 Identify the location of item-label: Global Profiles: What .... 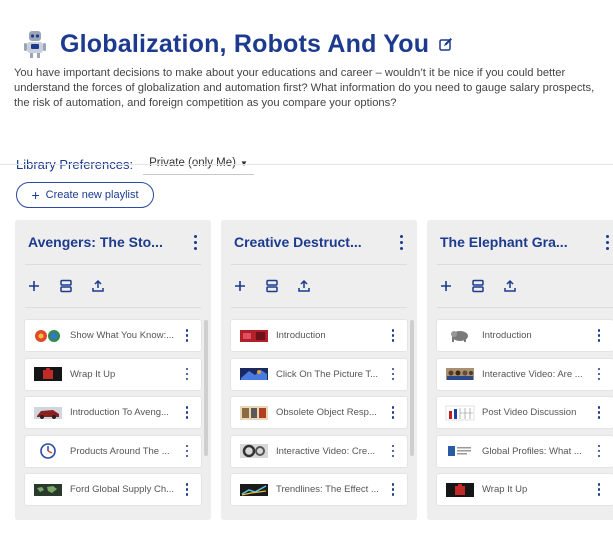
(532, 451).